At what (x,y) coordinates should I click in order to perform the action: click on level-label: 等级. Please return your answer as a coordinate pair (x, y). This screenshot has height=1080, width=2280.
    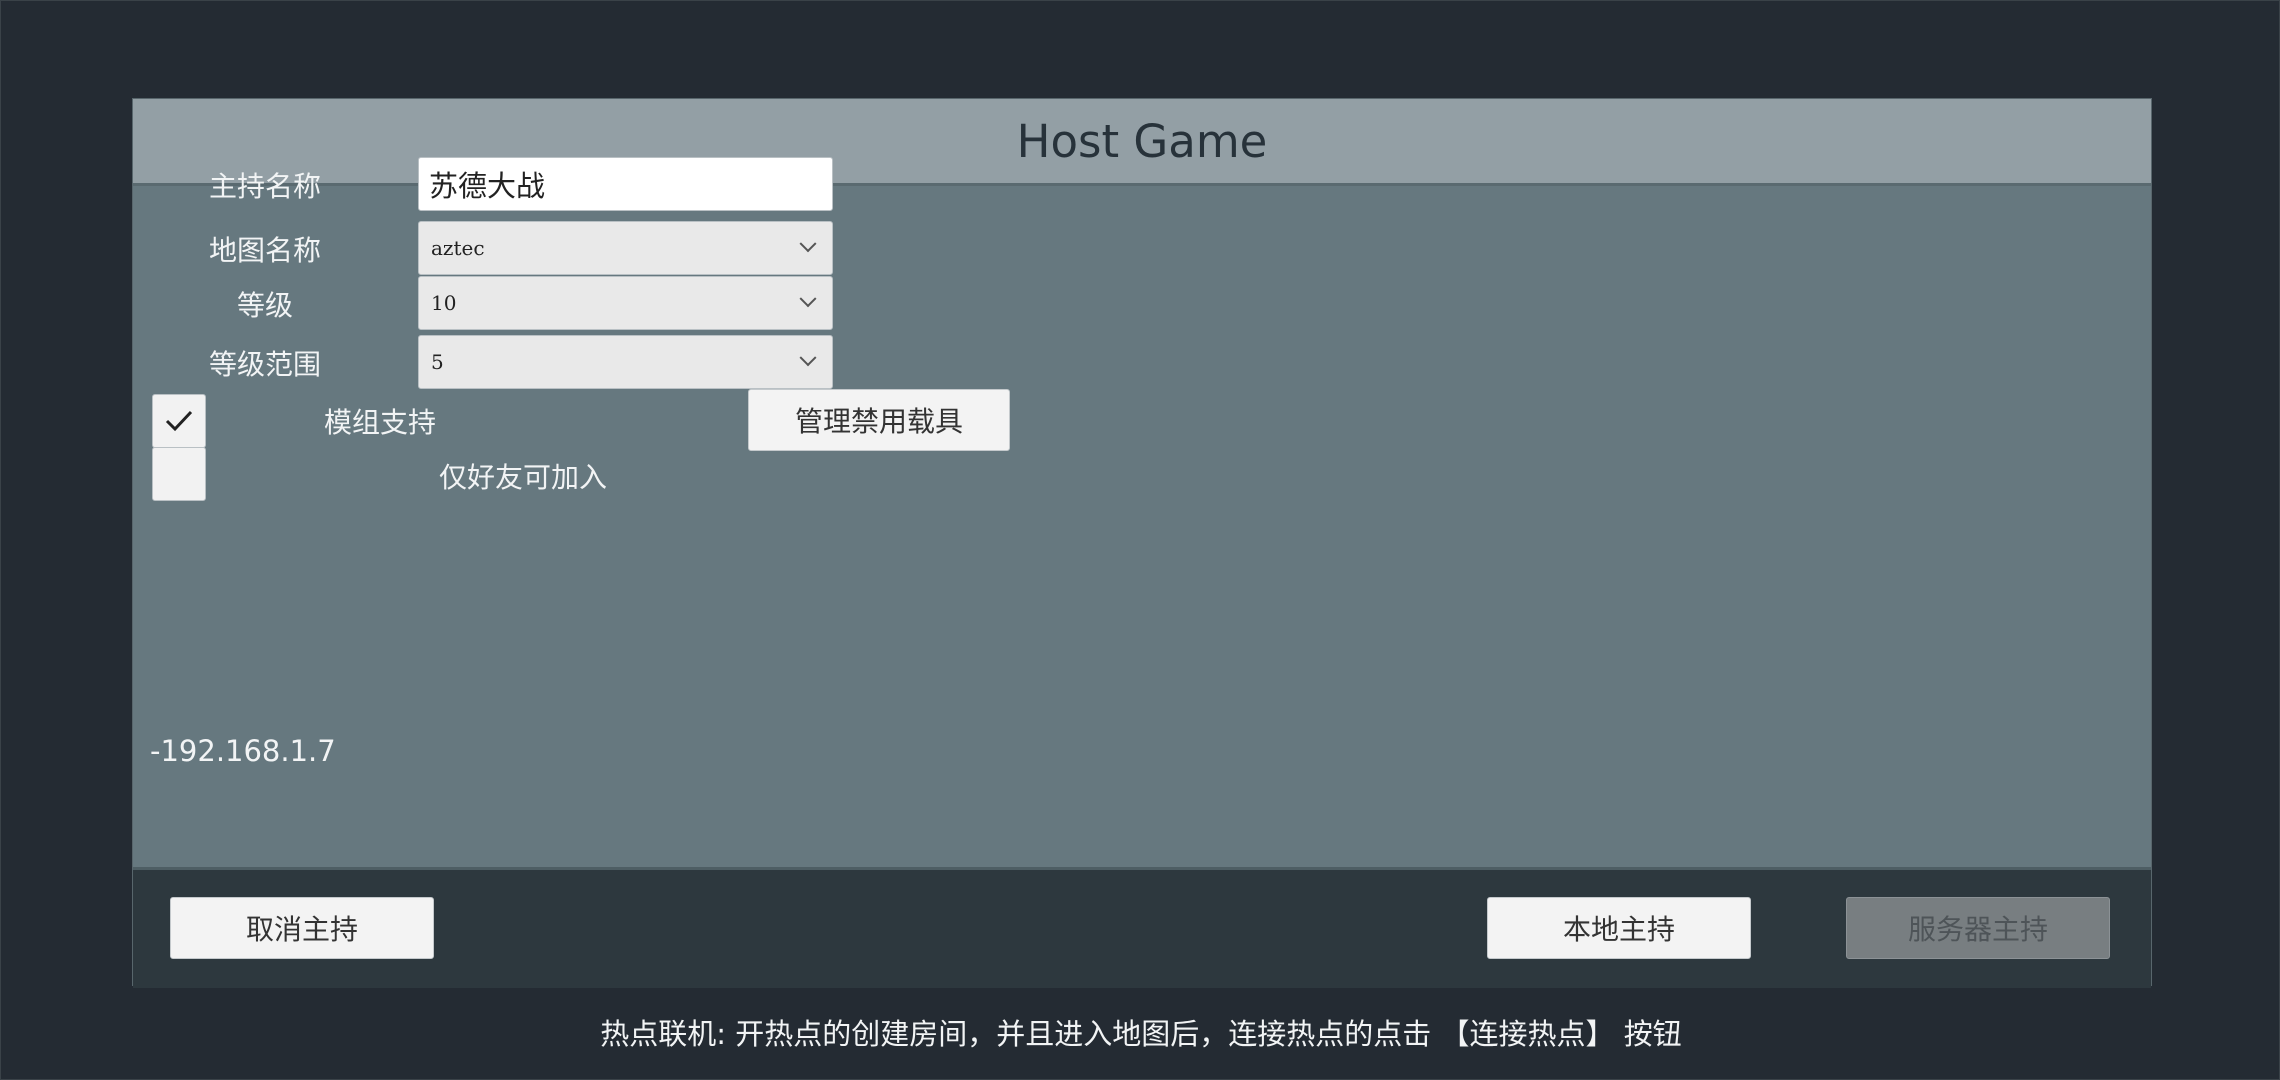
    Looking at the image, I should click on (264, 305).